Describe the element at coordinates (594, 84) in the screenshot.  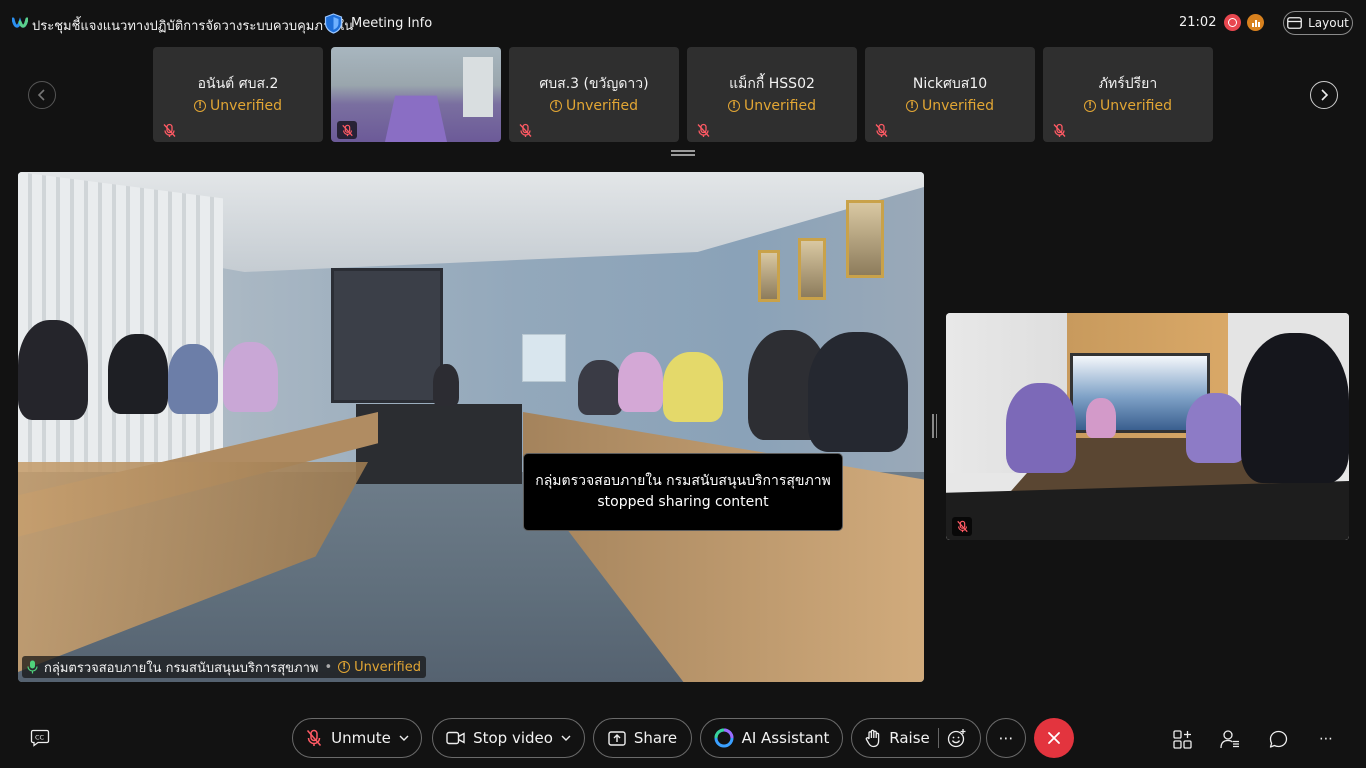
I see `participant-name: ศบส.3 (ขวัญดาว)` at that location.